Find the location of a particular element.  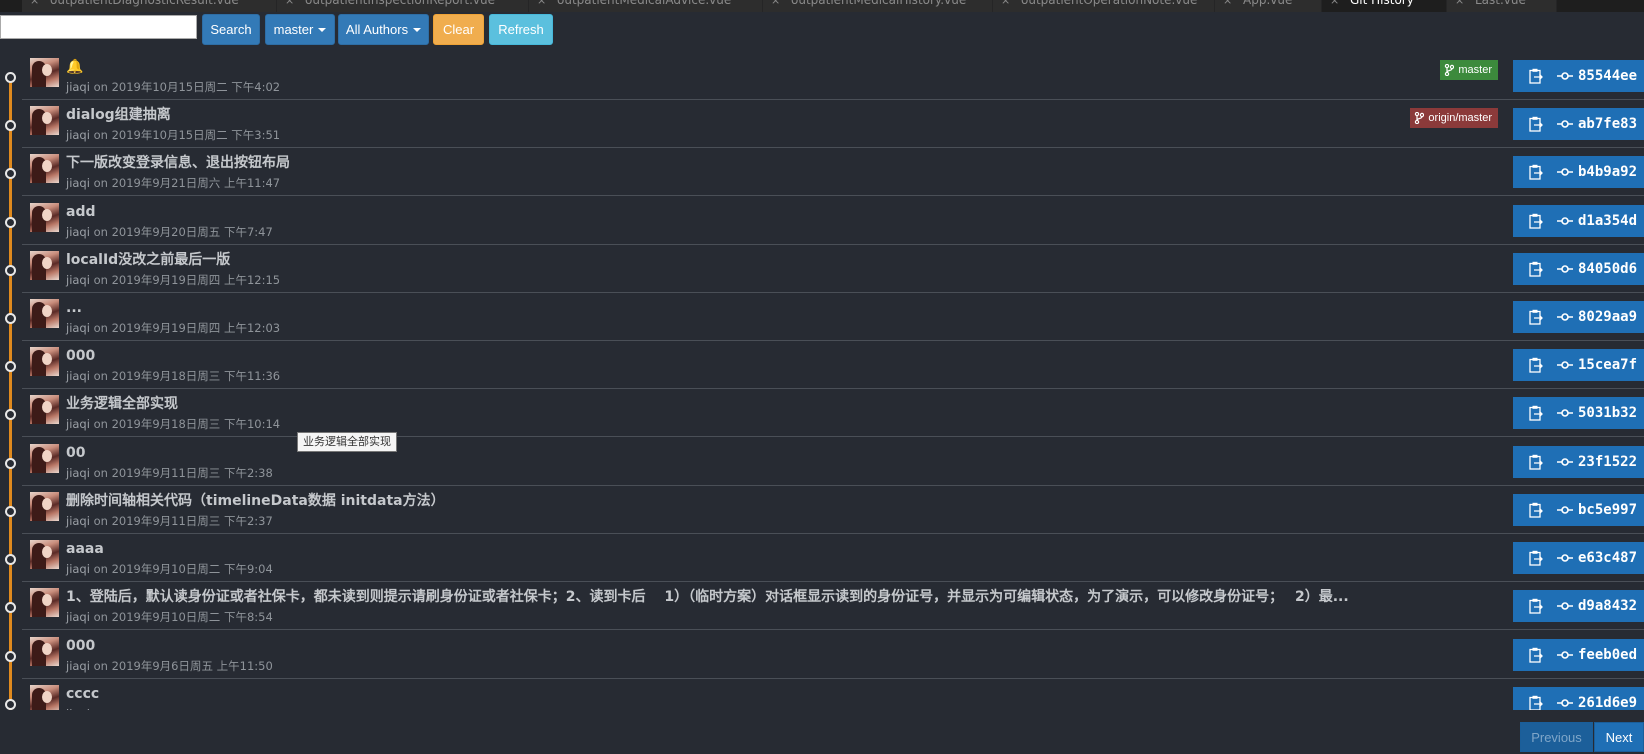

commit-on-label: on is located at coordinates (100, 424).